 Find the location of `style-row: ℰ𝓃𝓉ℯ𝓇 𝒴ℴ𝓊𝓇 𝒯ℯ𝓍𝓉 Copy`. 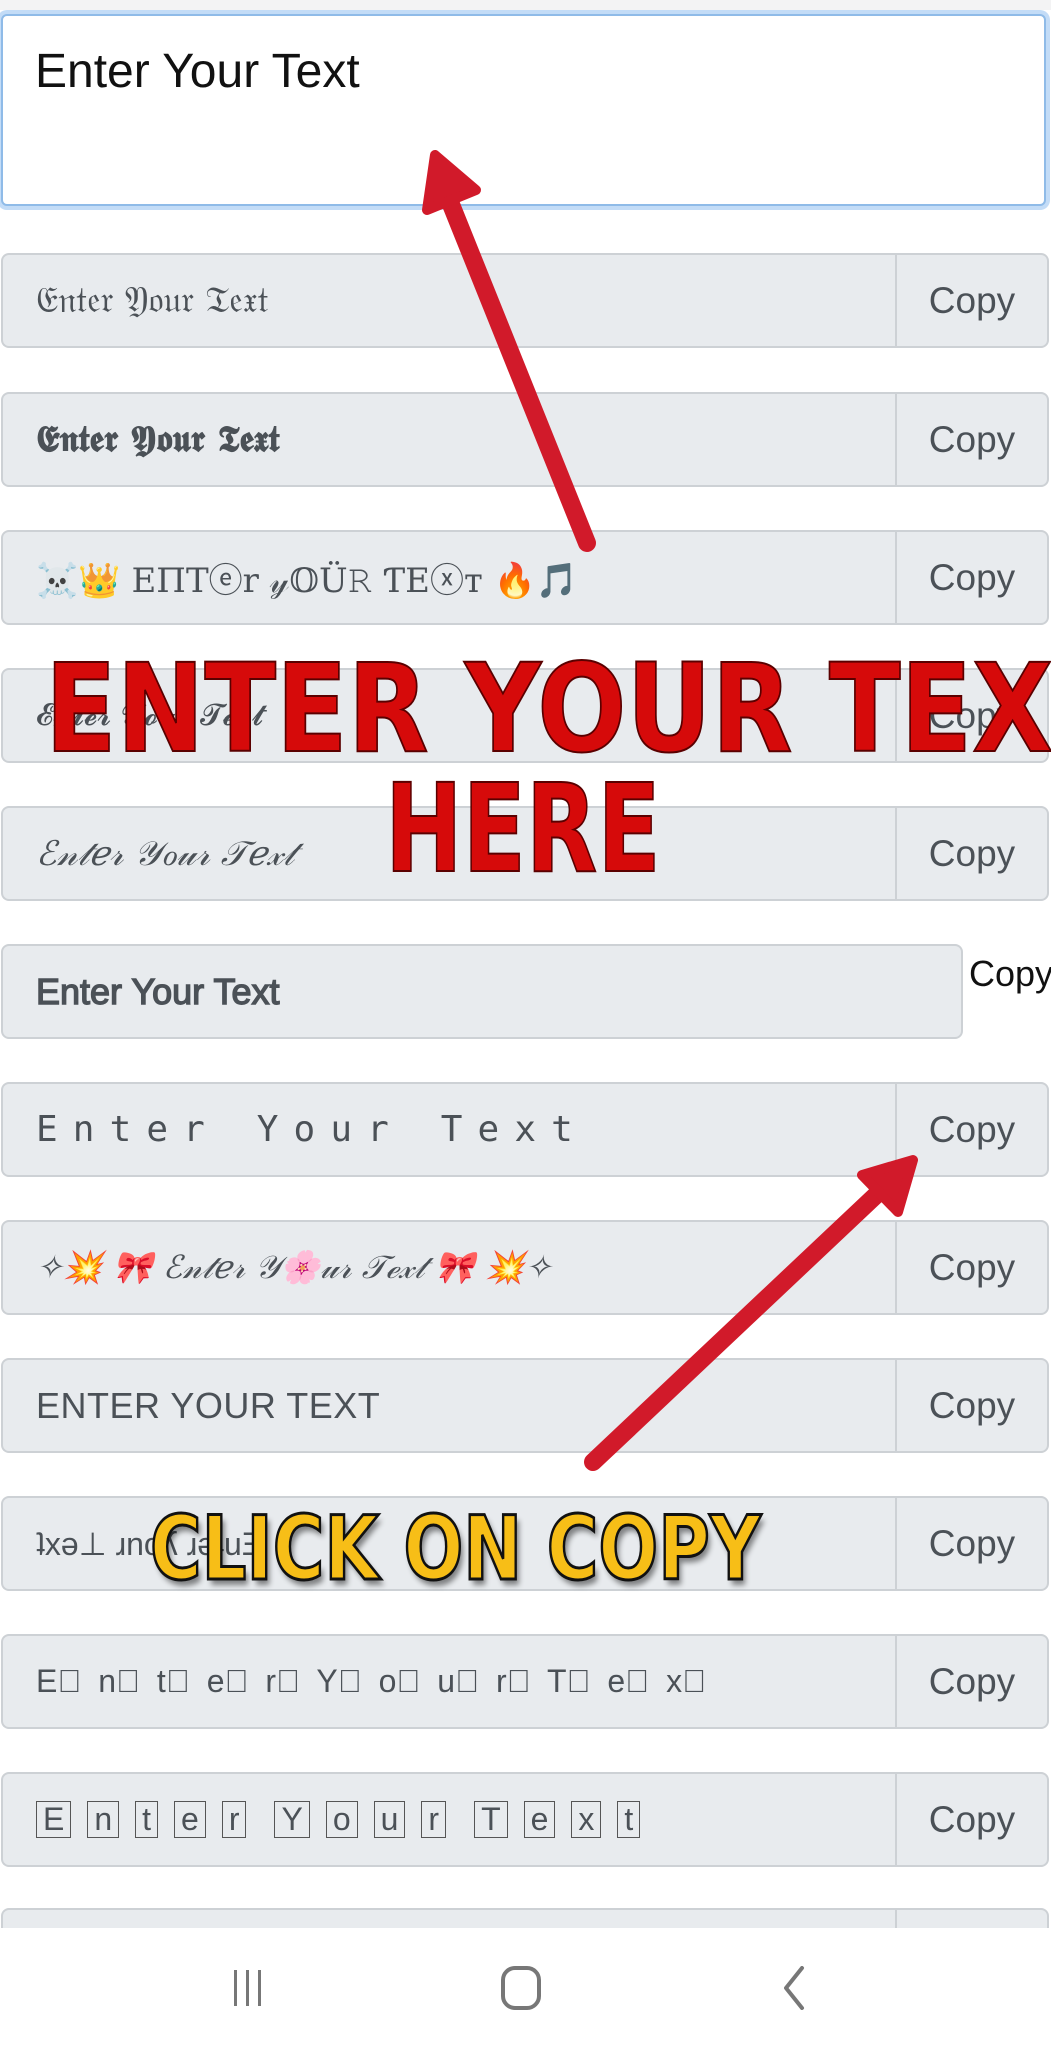

style-row: ℰ𝓃𝓉ℯ𝓇 𝒴ℴ𝓊𝓇 𝒯ℯ𝓍𝓉 Copy is located at coordinates (525, 853).